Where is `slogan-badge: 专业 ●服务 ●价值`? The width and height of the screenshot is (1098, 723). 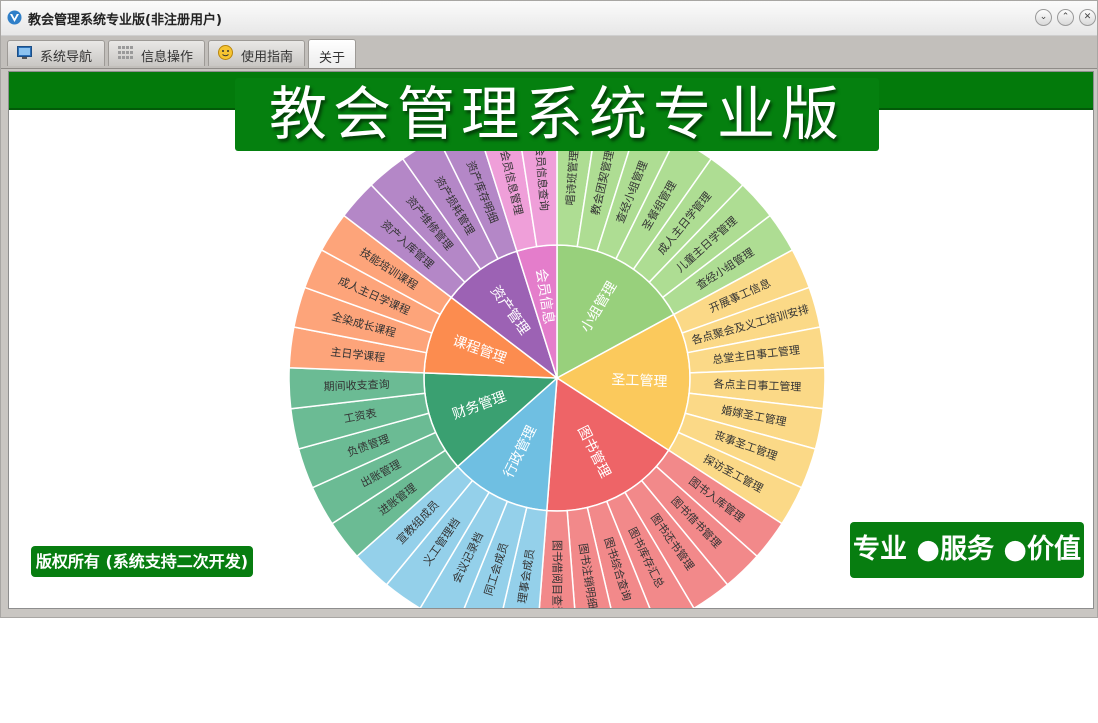 slogan-badge: 专业 ●服务 ●价值 is located at coordinates (967, 550).